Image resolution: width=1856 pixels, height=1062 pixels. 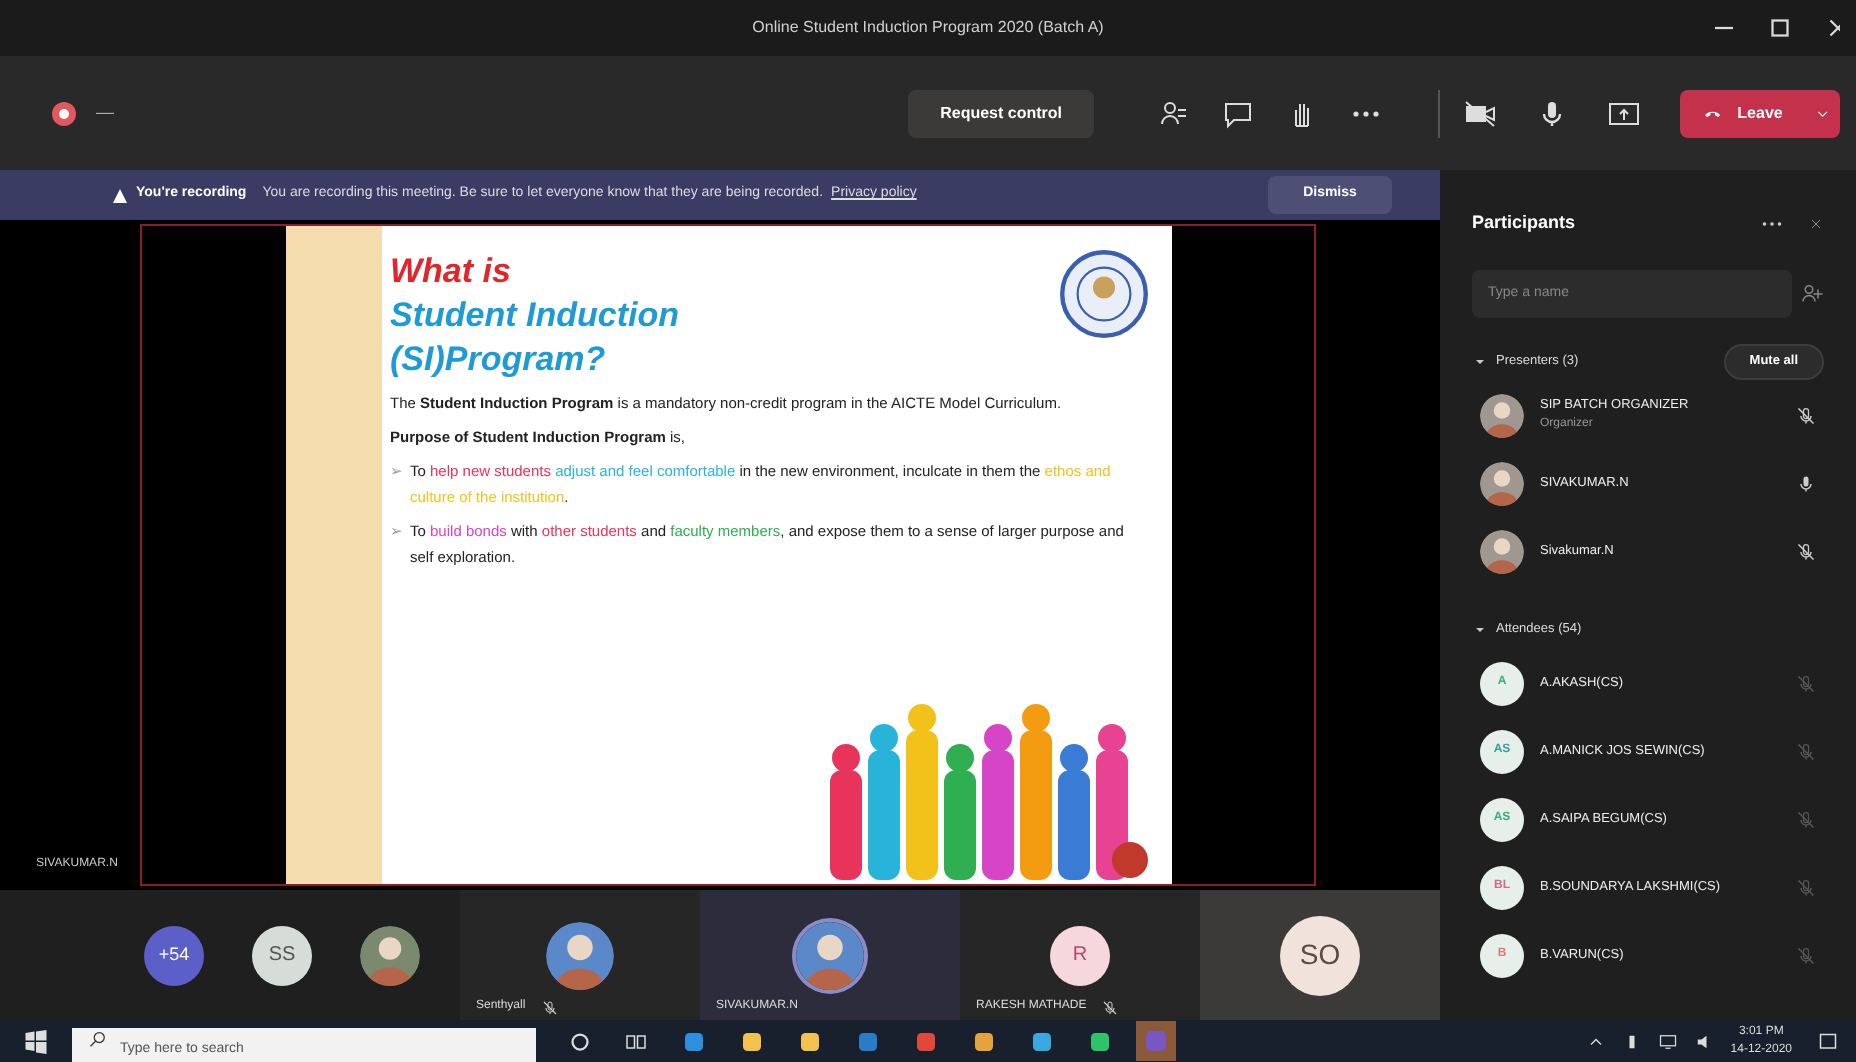 What do you see at coordinates (1001, 113) in the screenshot?
I see `request-control-button: Request control` at bounding box center [1001, 113].